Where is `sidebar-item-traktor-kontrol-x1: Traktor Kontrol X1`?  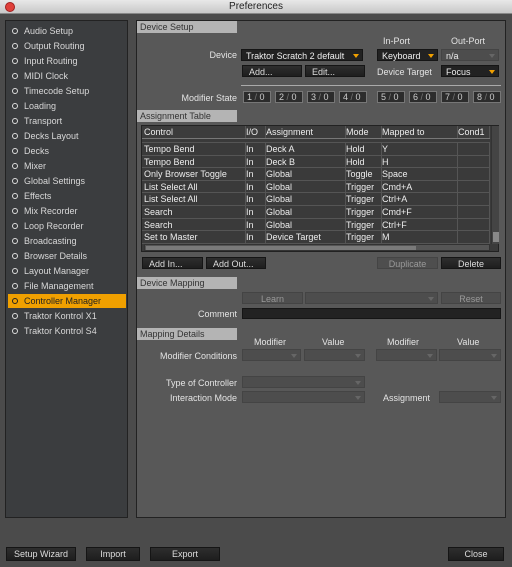
sidebar-item-traktor-kontrol-x1: Traktor Kontrol X1 is located at coordinates (67, 316).